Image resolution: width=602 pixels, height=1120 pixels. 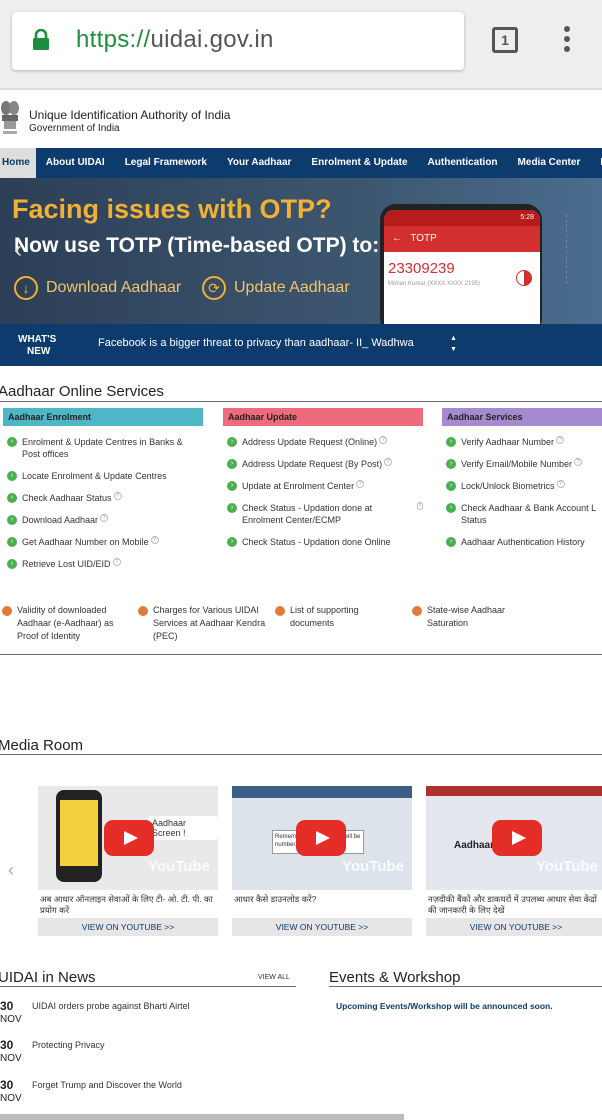 I want to click on update-heading: Aadhaar Update, so click(x=323, y=417).